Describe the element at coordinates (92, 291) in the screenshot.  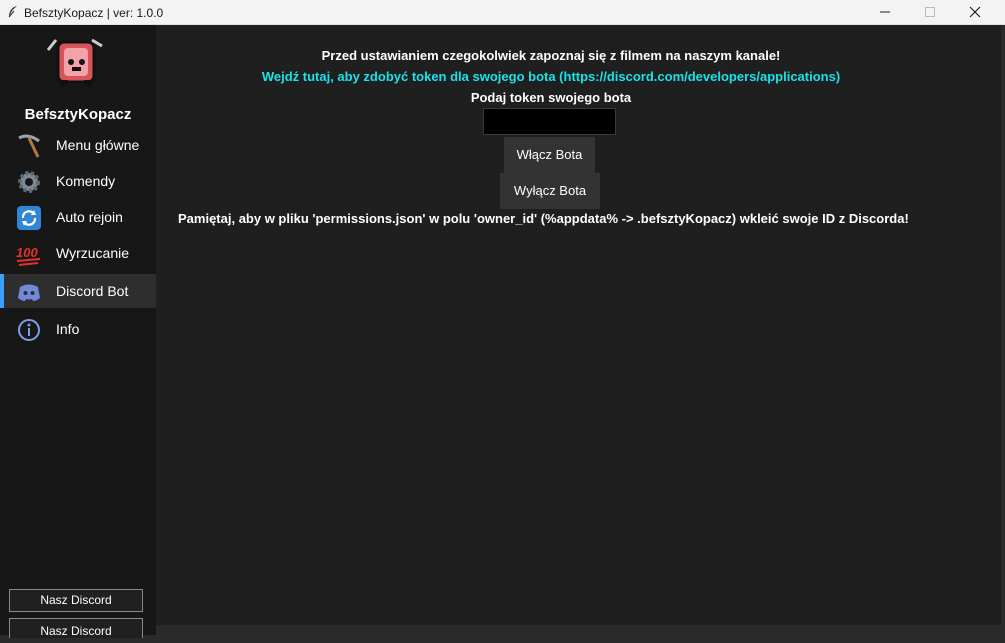
I see `sidebar-item-label: Discord Bot` at that location.